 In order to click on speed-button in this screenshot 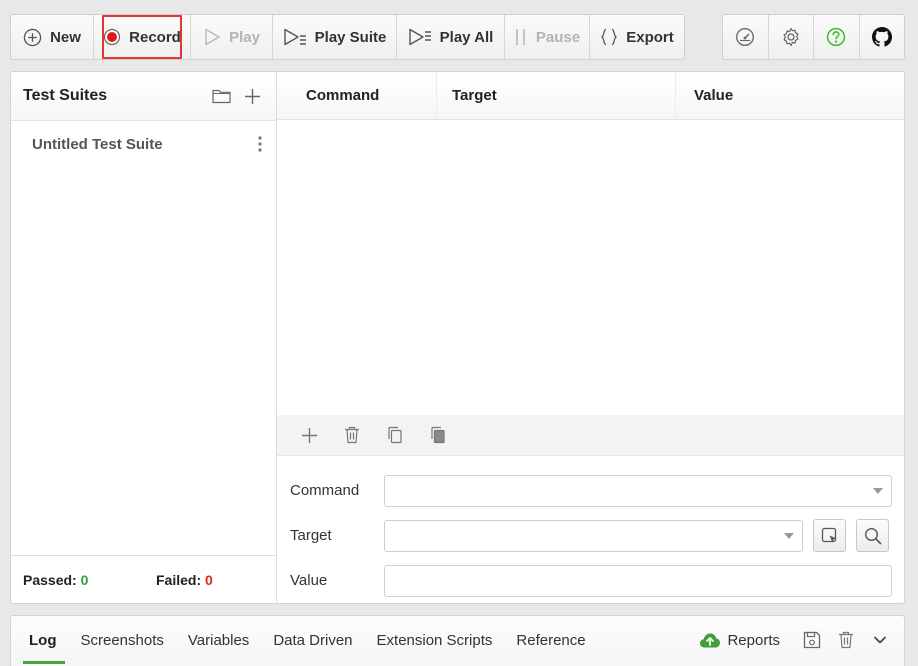, I will do `click(746, 37)`.